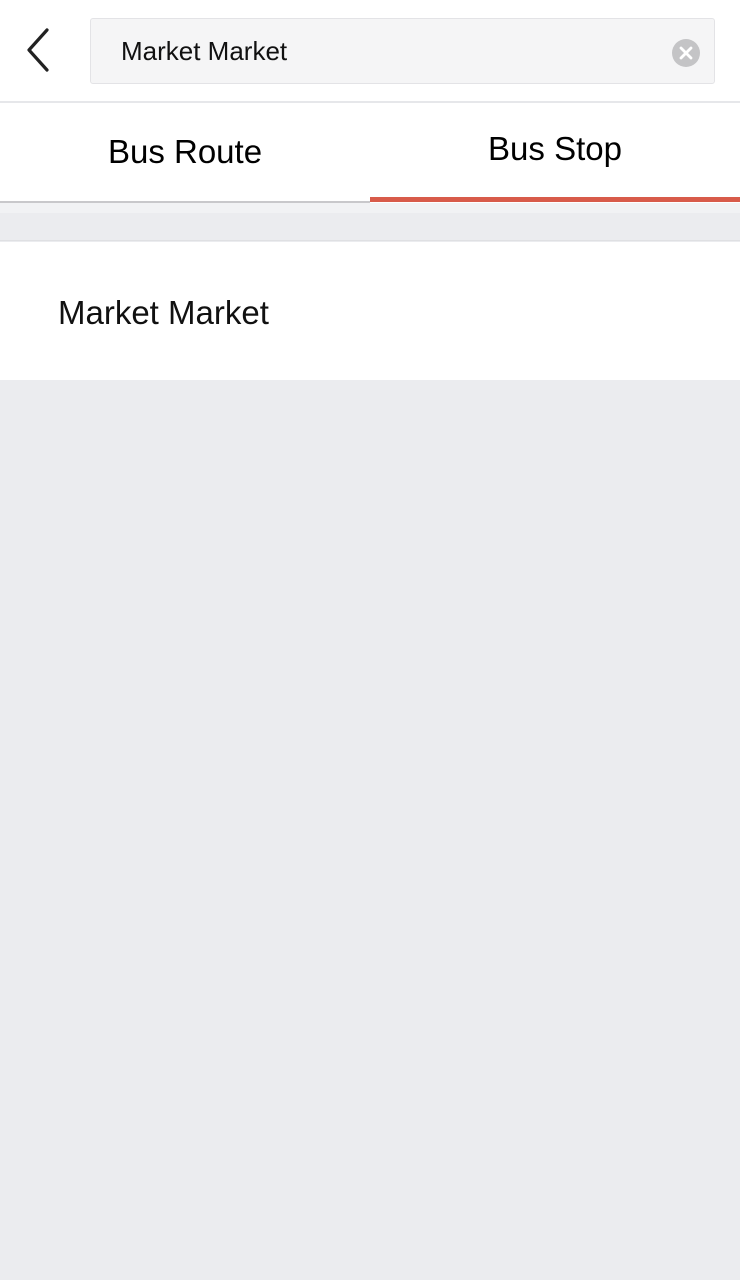  I want to click on result-list: Market Market, so click(370, 311).